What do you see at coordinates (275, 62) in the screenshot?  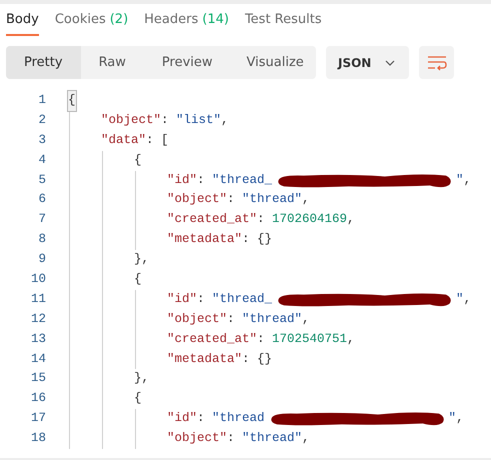 I see `view-mode-tab: Visualize` at bounding box center [275, 62].